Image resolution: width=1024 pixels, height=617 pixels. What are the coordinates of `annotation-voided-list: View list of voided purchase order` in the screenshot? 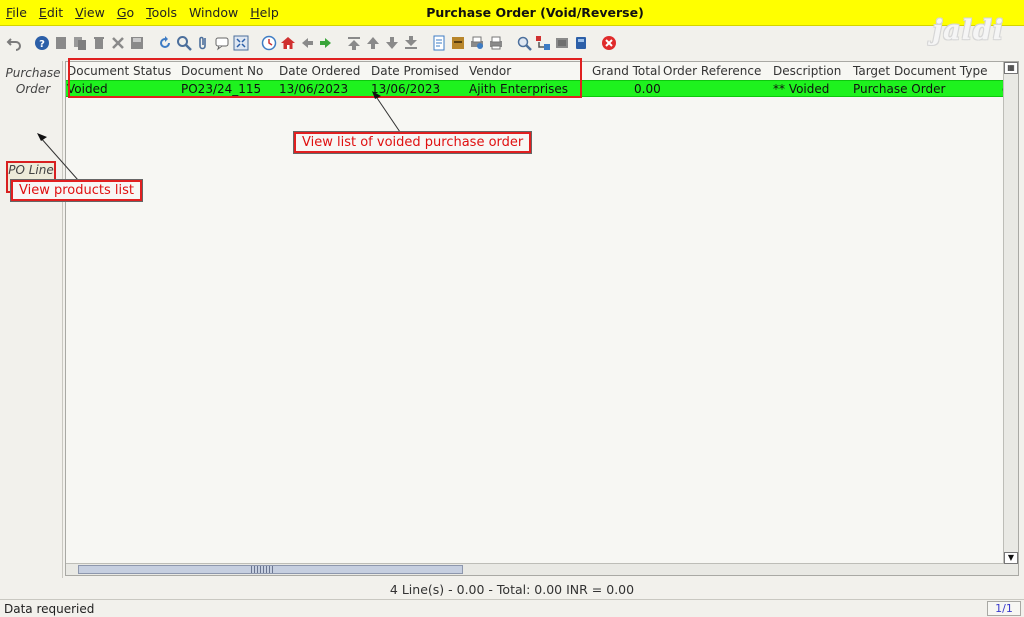 It's located at (412, 142).